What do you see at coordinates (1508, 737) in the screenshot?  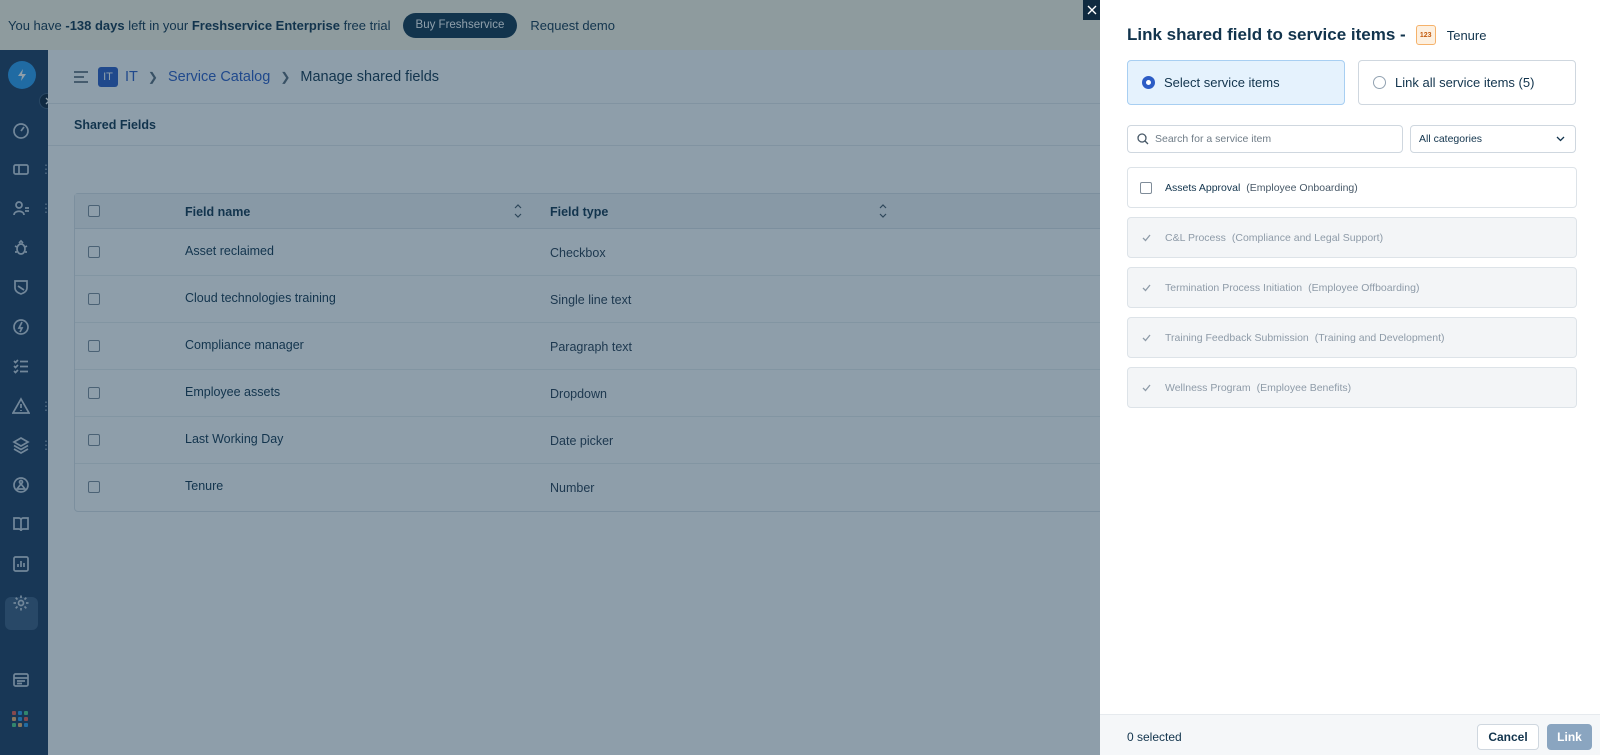 I see `cancel-button: Cancel` at bounding box center [1508, 737].